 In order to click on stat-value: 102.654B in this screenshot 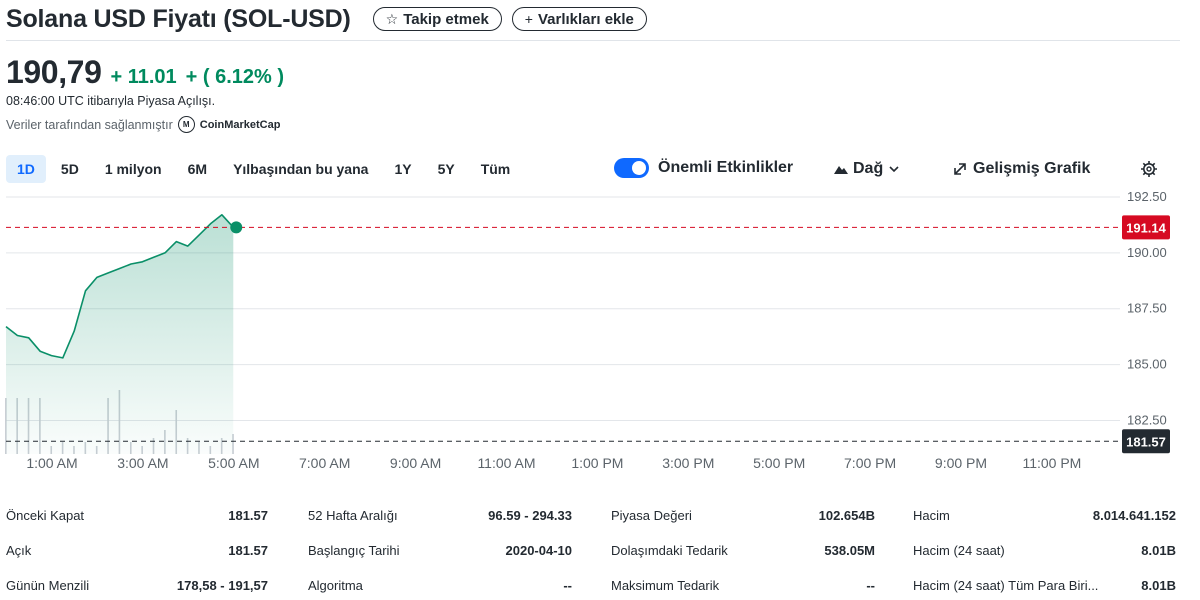, I will do `click(846, 515)`.